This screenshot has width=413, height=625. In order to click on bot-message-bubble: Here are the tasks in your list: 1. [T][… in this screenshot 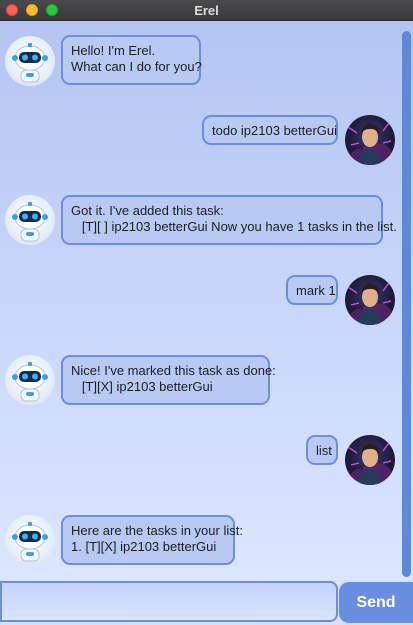, I will do `click(152, 540)`.